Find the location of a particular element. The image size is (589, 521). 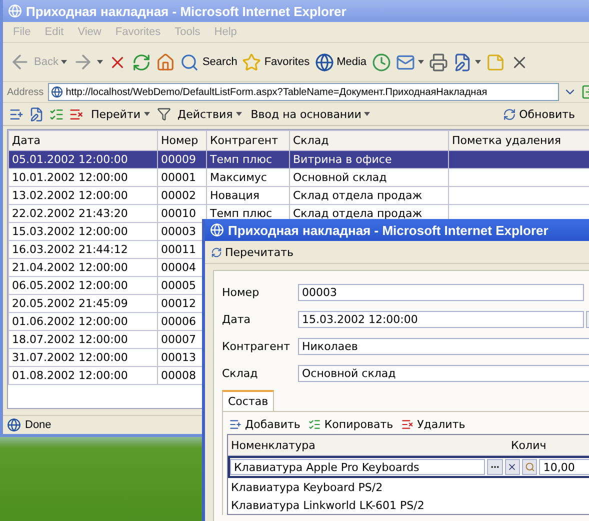

table-cell: 05.01.2002 12:00:00 is located at coordinates (70, 159).